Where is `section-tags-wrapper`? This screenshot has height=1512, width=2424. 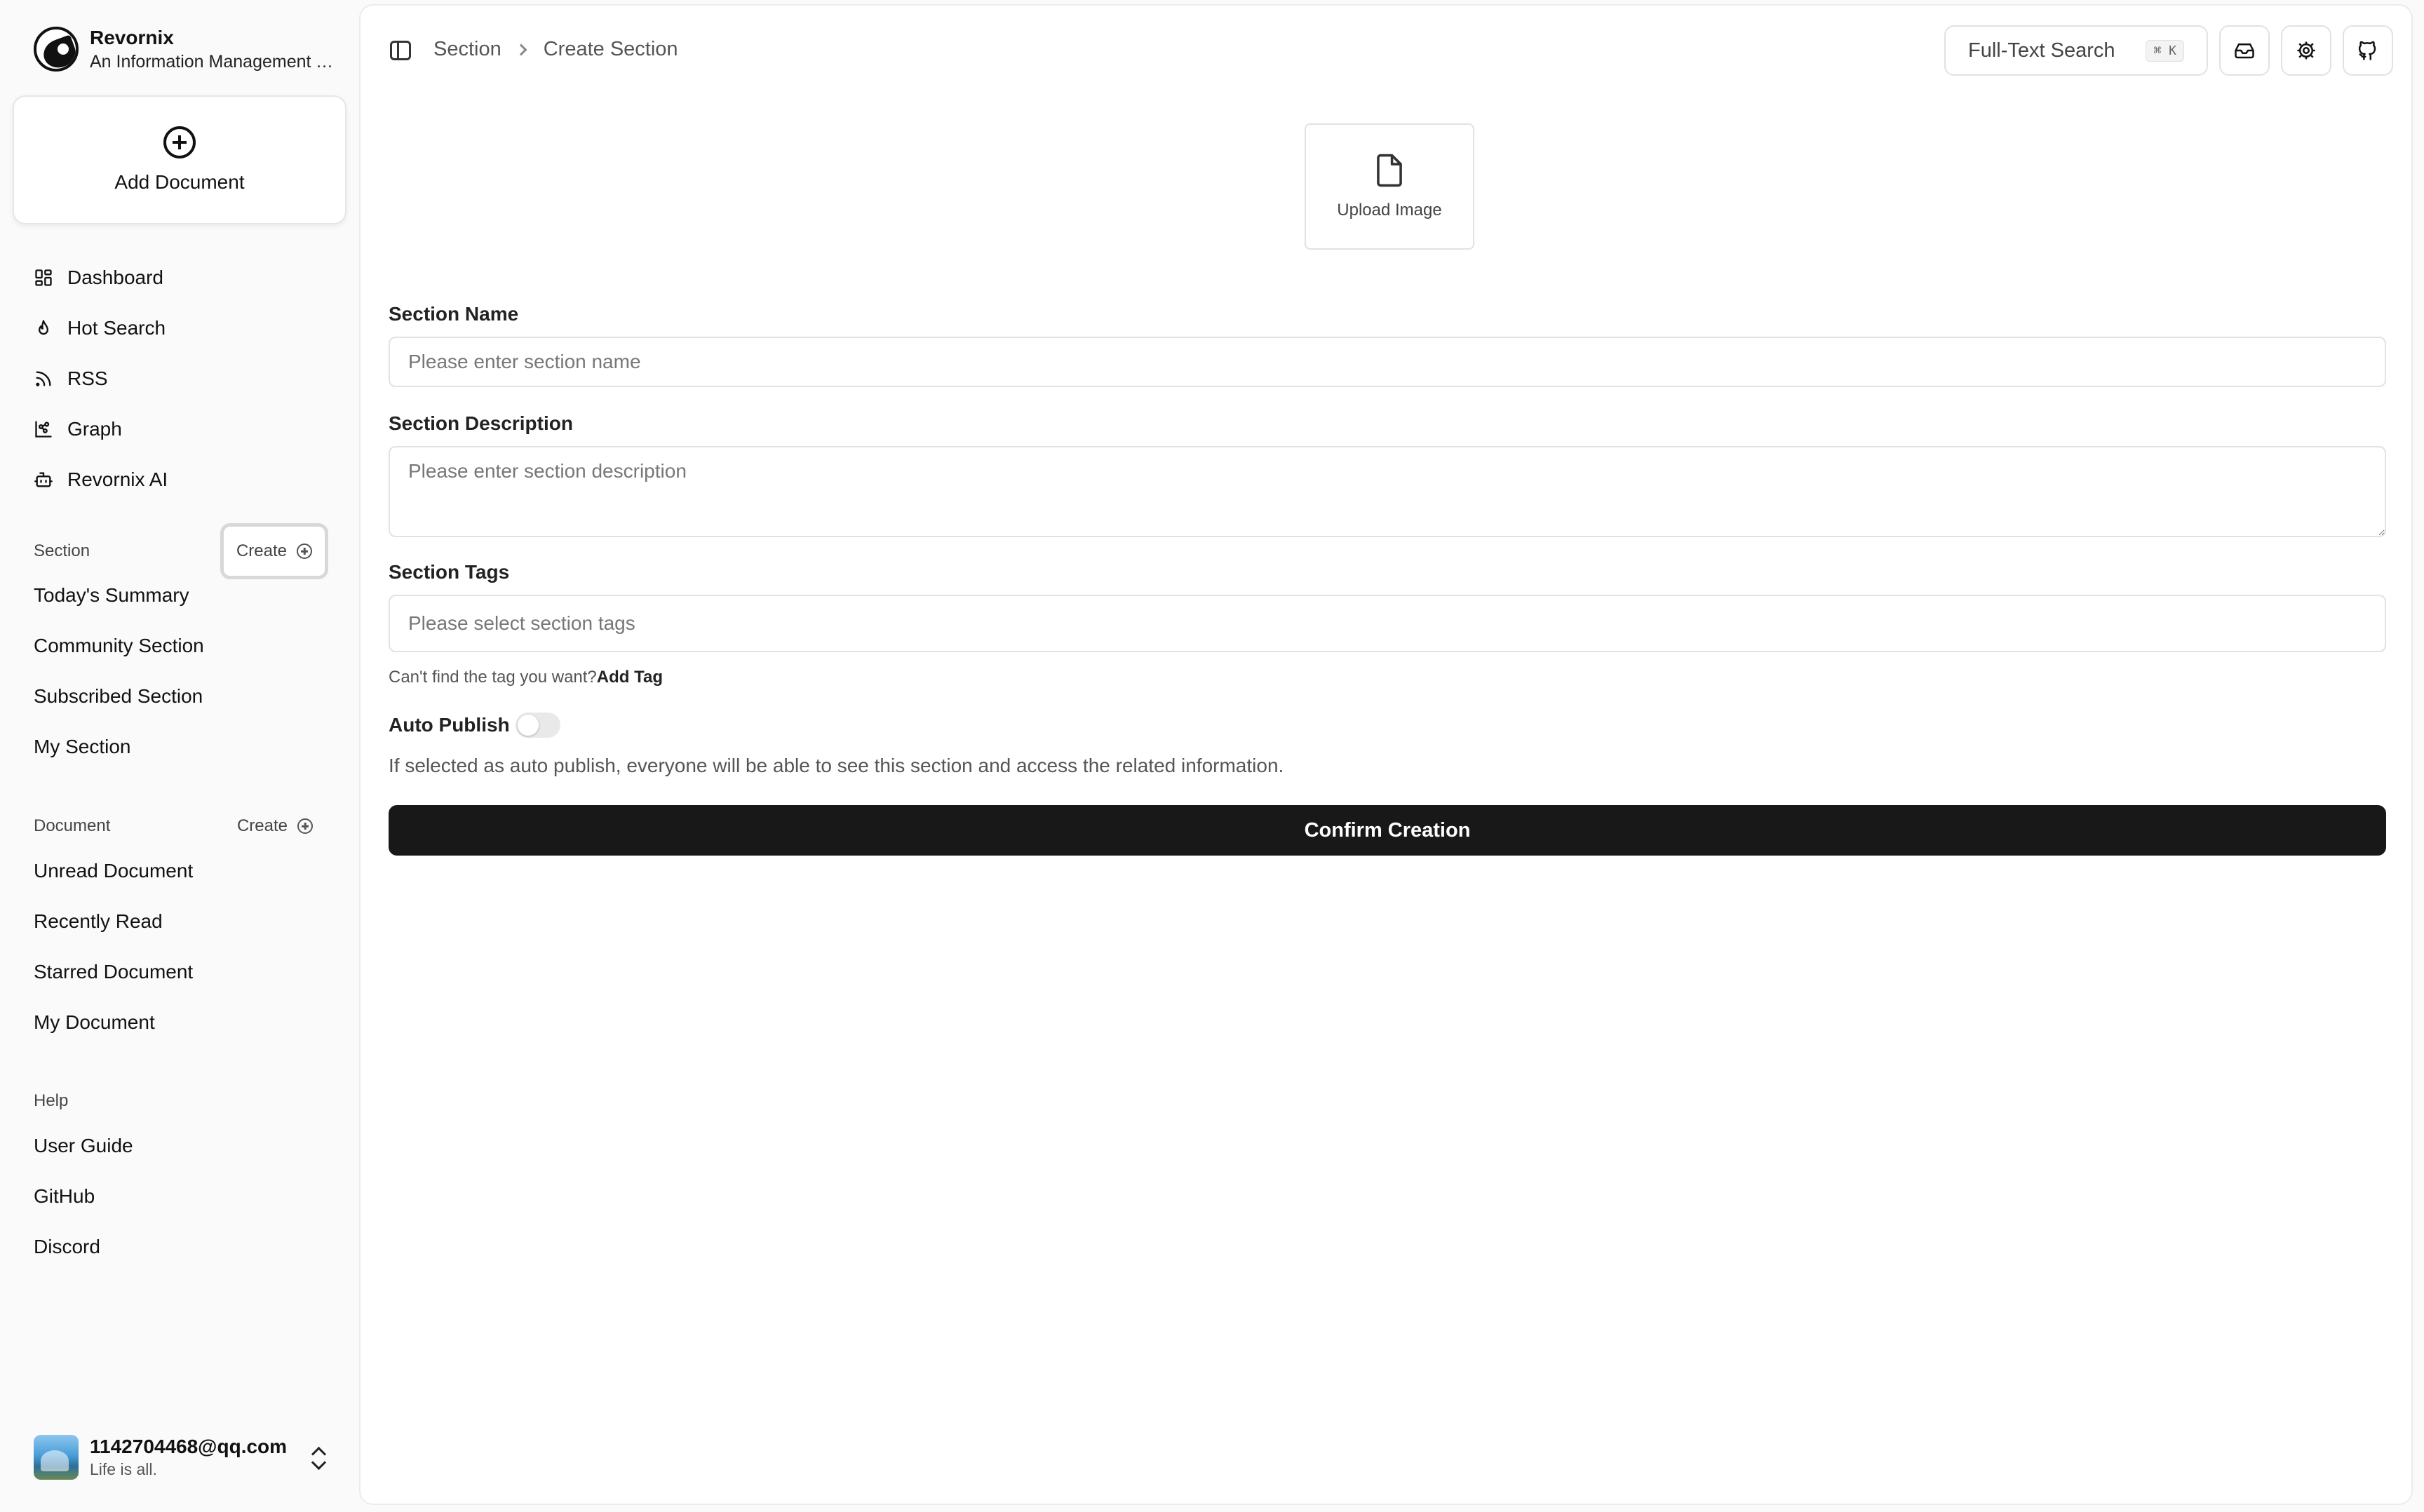 section-tags-wrapper is located at coordinates (1387, 623).